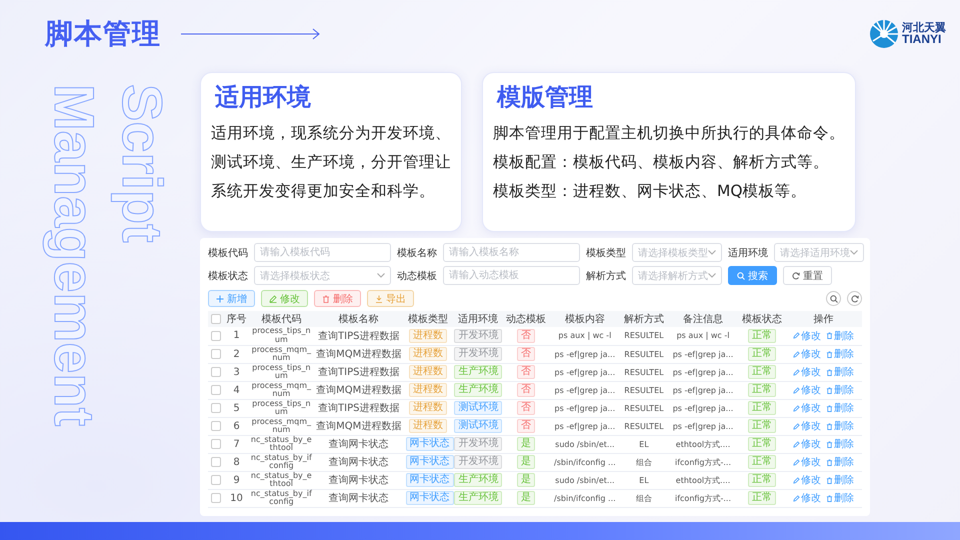  Describe the element at coordinates (284, 298) in the screenshot. I see `toolbar-button: 修改` at that location.